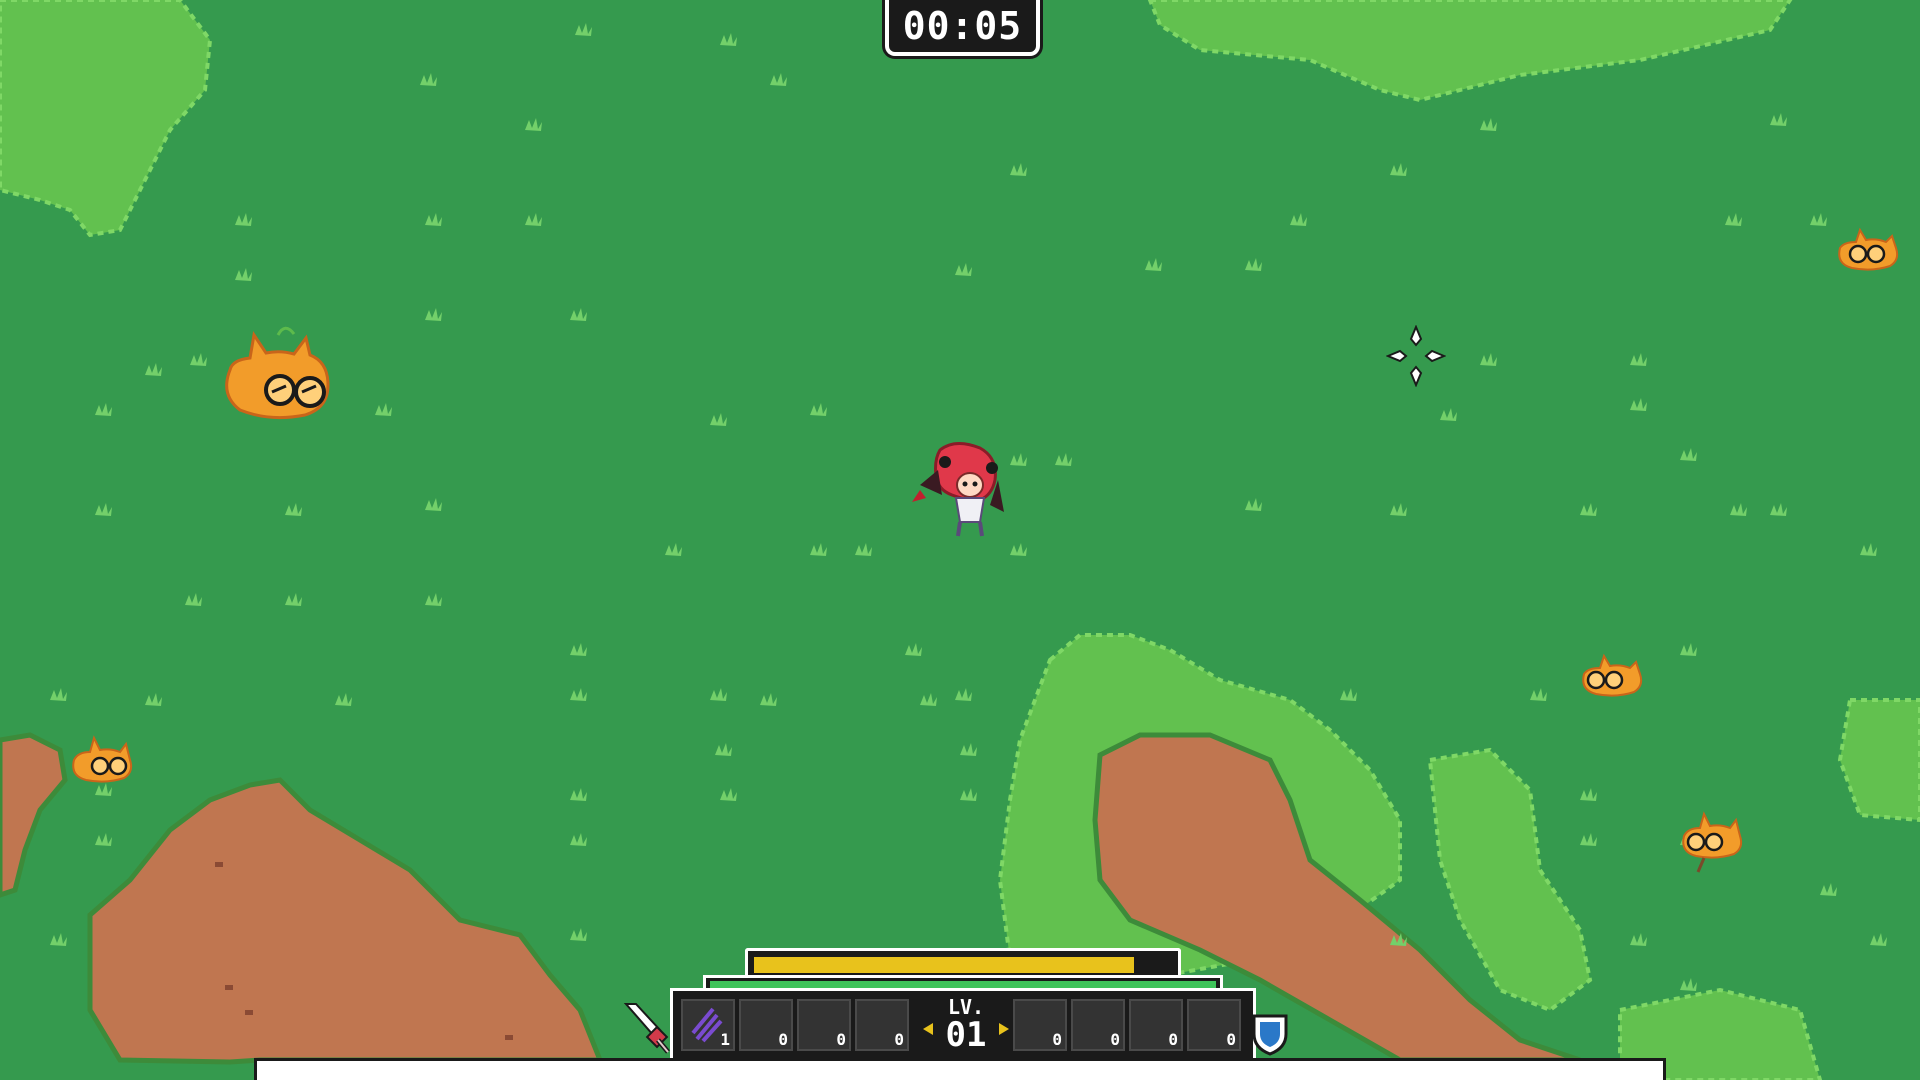  Describe the element at coordinates (646, 1028) in the screenshot. I see `sword-icon` at that location.